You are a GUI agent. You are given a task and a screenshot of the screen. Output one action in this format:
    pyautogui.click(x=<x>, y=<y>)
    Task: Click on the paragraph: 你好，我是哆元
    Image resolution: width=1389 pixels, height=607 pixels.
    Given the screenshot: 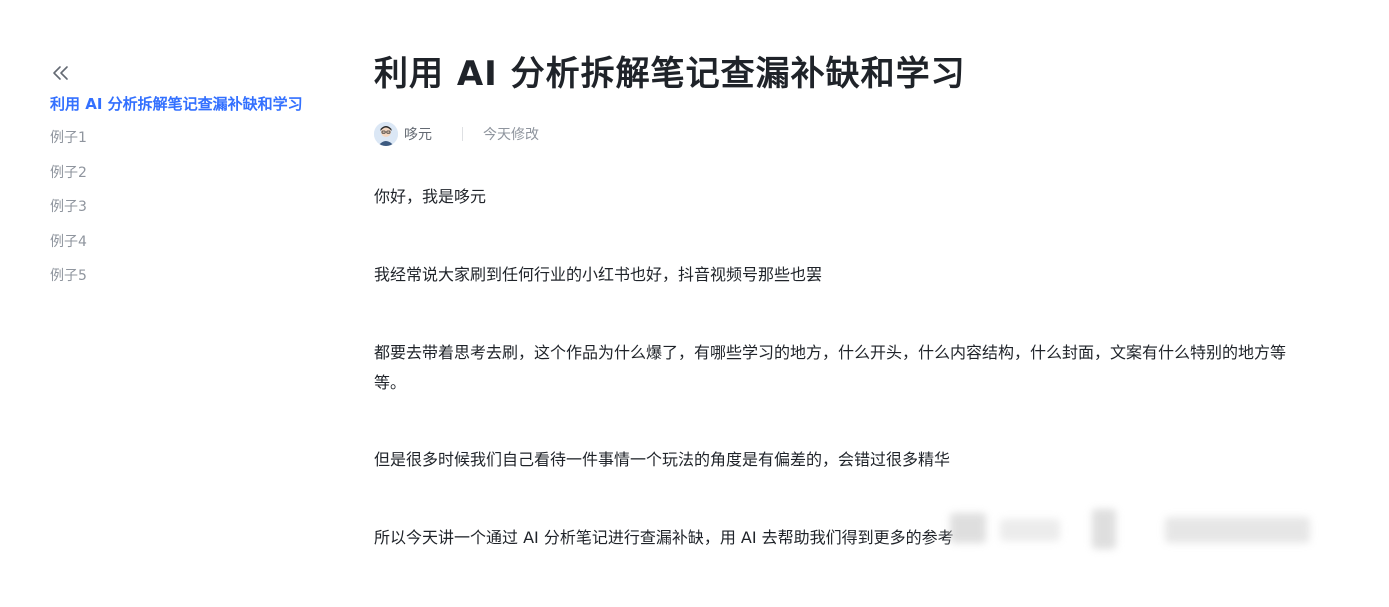 What is the action you would take?
    pyautogui.click(x=430, y=196)
    